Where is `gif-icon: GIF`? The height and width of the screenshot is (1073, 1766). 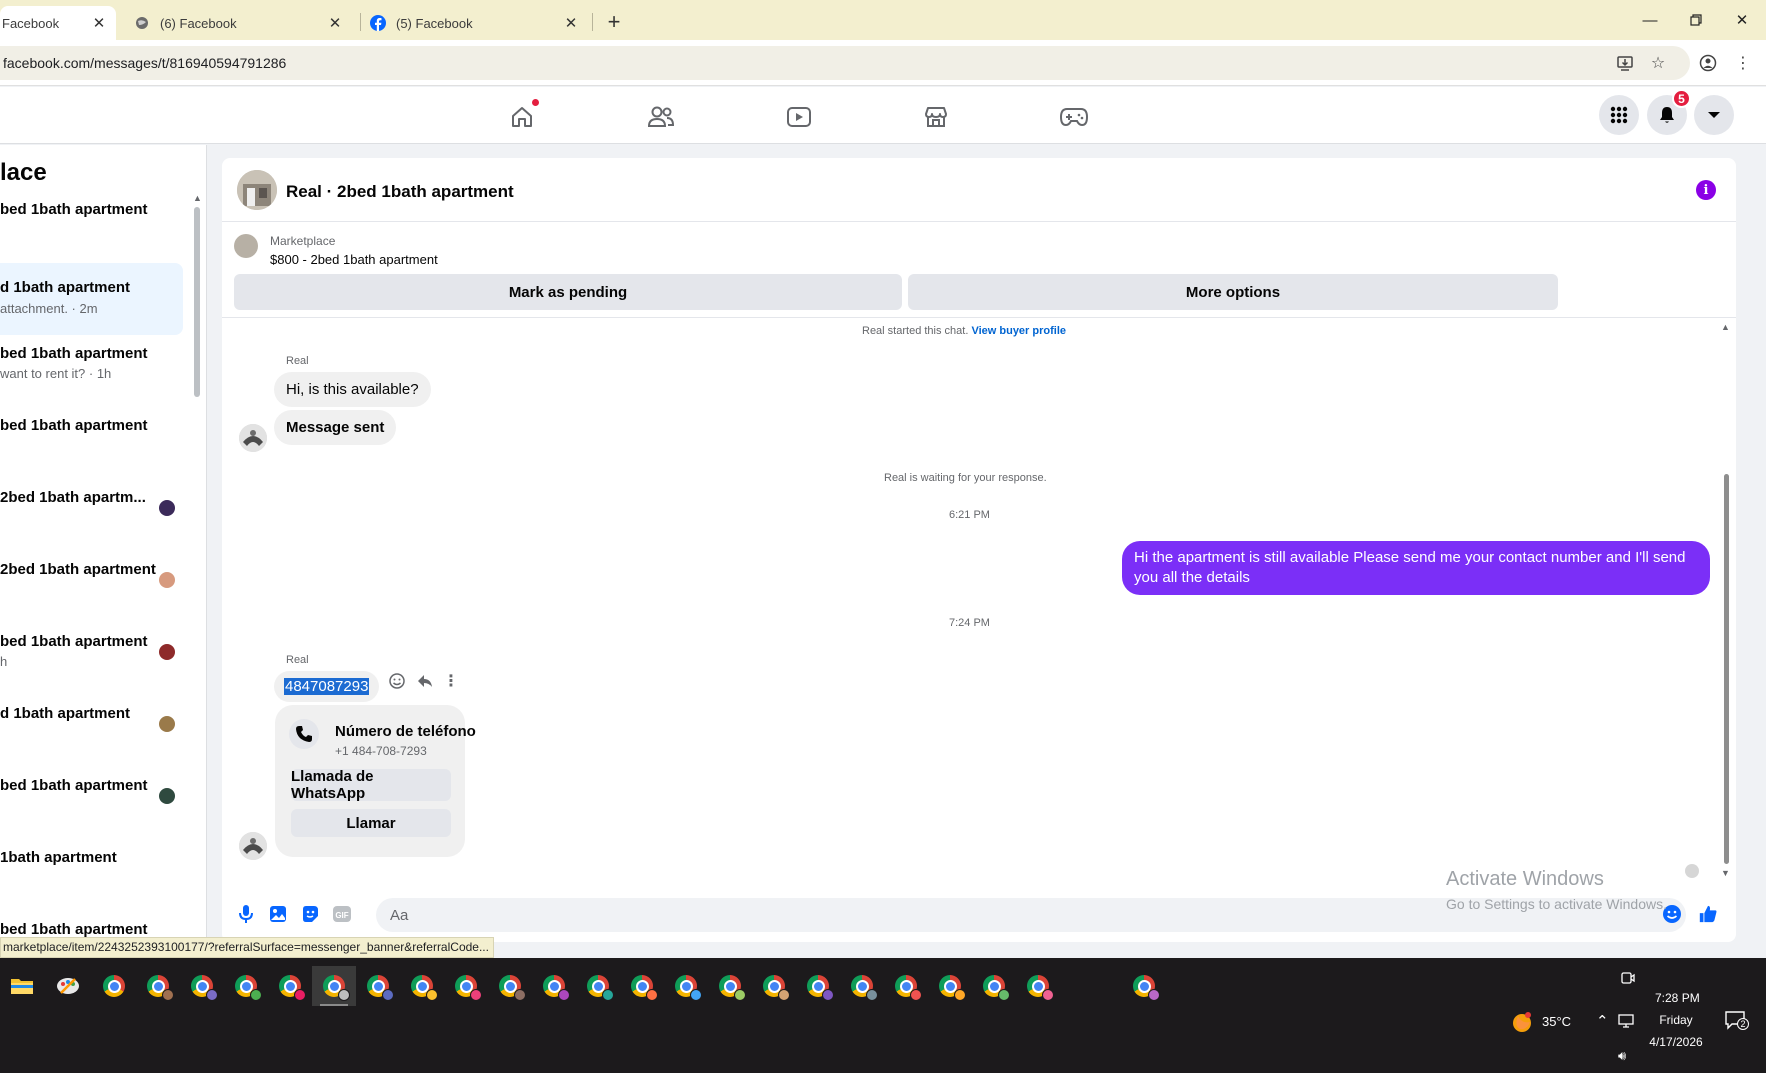 gif-icon: GIF is located at coordinates (342, 914).